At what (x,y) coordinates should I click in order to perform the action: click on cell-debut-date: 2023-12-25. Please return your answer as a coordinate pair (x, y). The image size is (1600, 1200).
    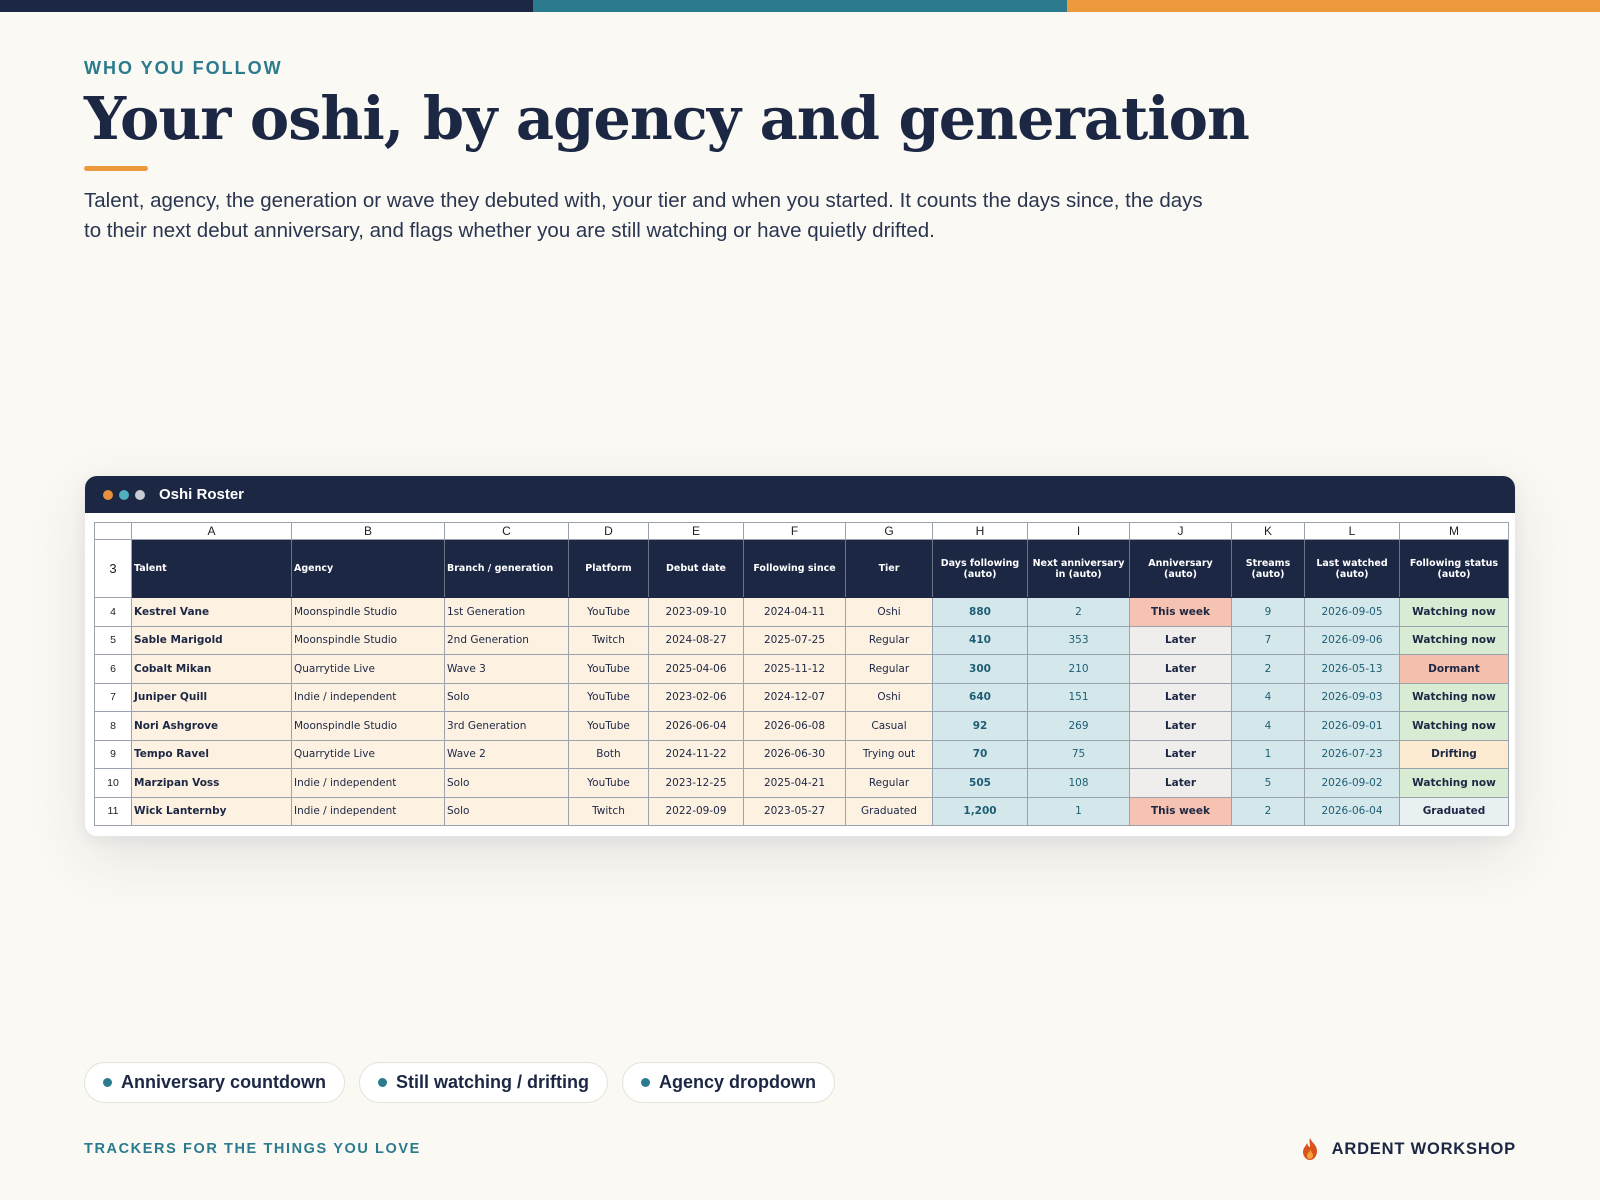
    Looking at the image, I should click on (696, 783).